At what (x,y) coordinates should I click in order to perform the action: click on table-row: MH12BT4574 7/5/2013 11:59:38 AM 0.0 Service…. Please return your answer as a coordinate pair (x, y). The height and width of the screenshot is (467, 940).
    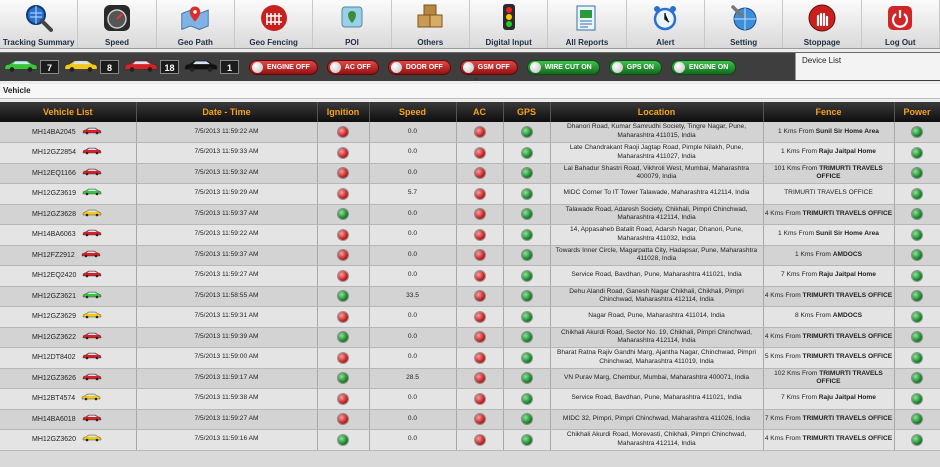
    Looking at the image, I should click on (470, 399).